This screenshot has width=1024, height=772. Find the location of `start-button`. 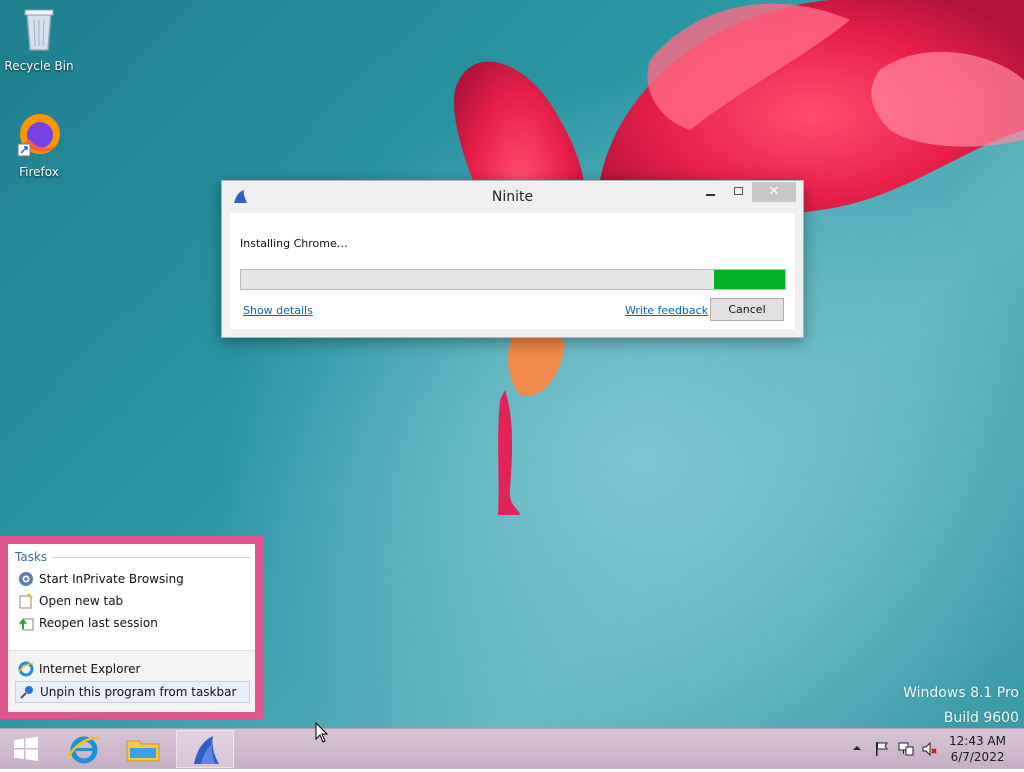

start-button is located at coordinates (26, 749).